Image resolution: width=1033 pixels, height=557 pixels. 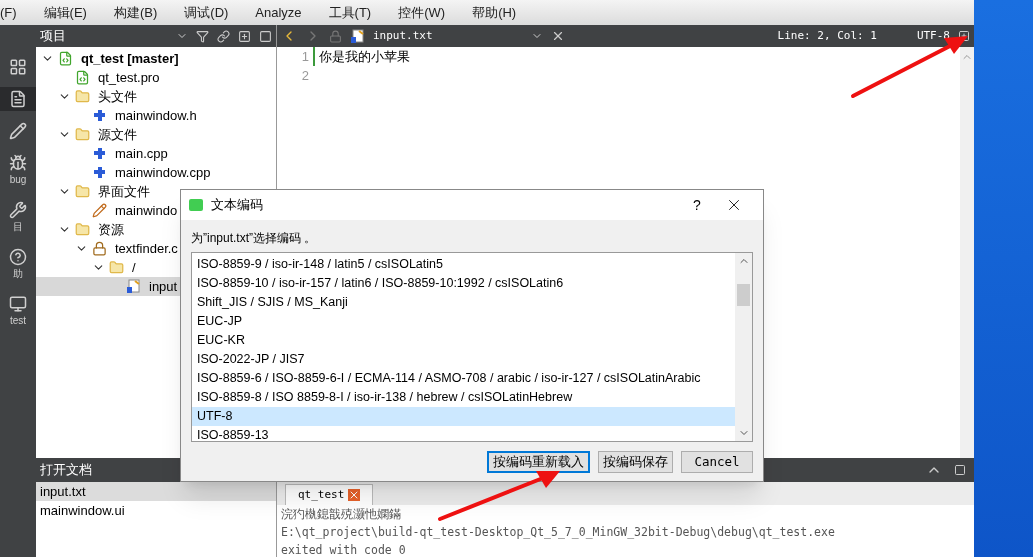 What do you see at coordinates (8, 12) in the screenshot?
I see `menu-item: (F)` at bounding box center [8, 12].